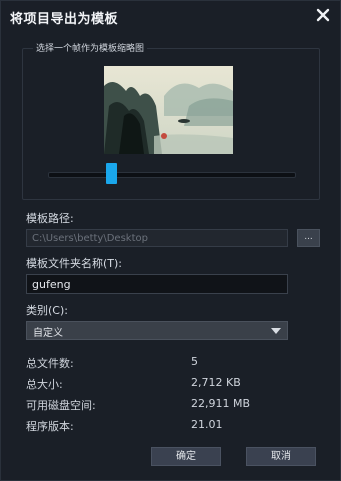 This screenshot has height=481, width=341. Describe the element at coordinates (61, 405) in the screenshot. I see `disk-space-label: 可用磁盘空间:` at that location.